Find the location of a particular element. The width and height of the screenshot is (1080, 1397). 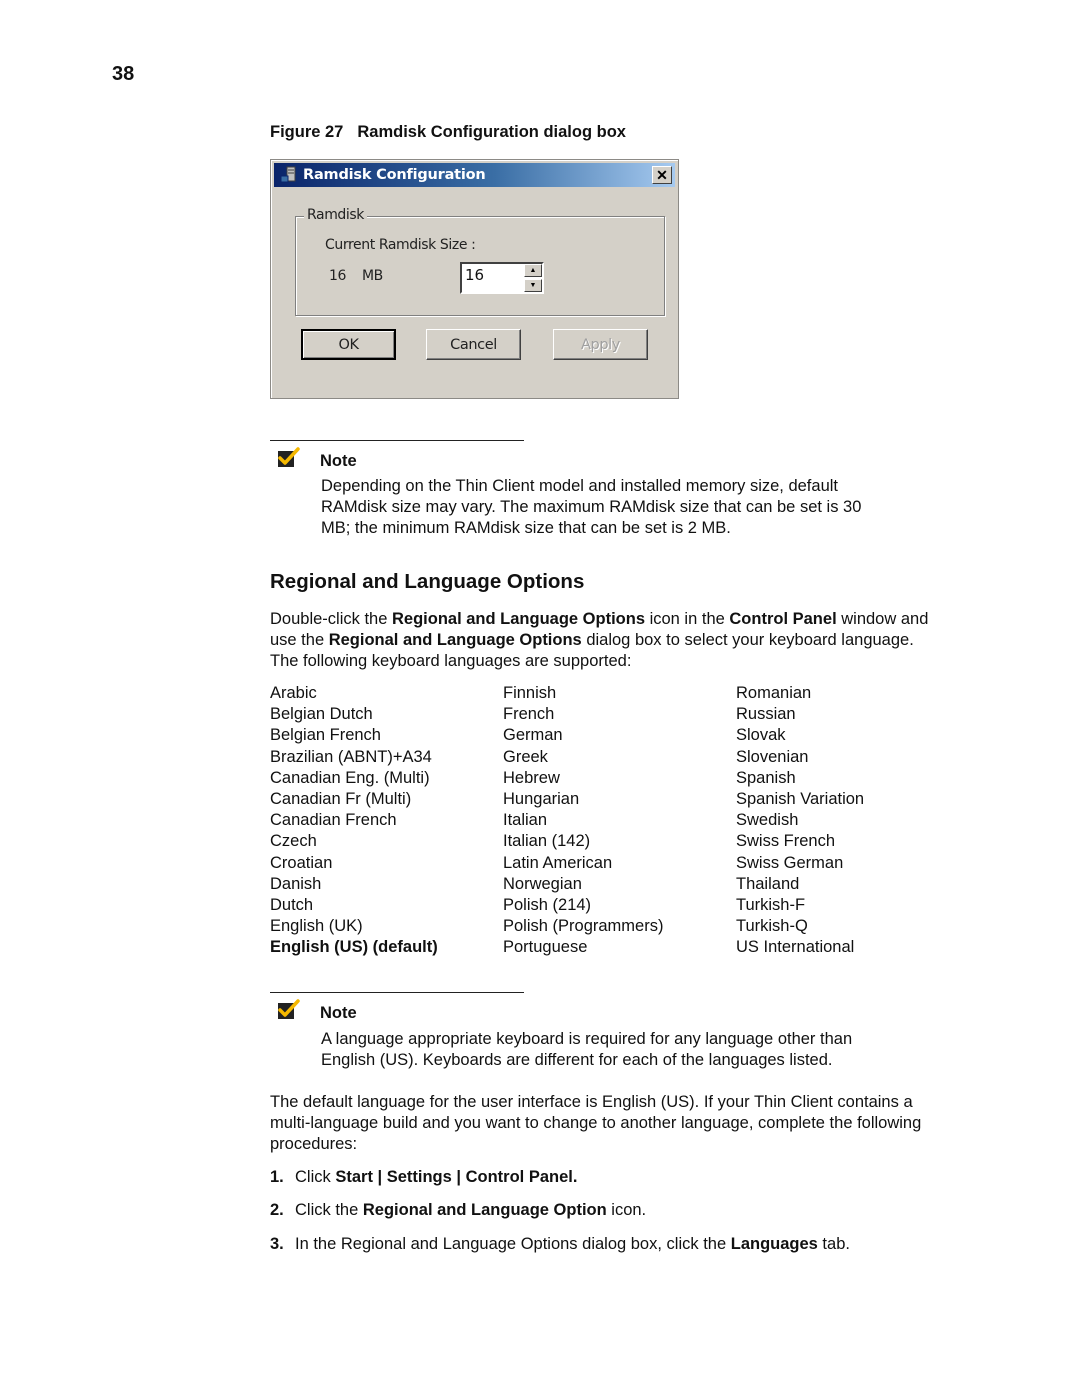

language-item: Spanish is located at coordinates (766, 777).